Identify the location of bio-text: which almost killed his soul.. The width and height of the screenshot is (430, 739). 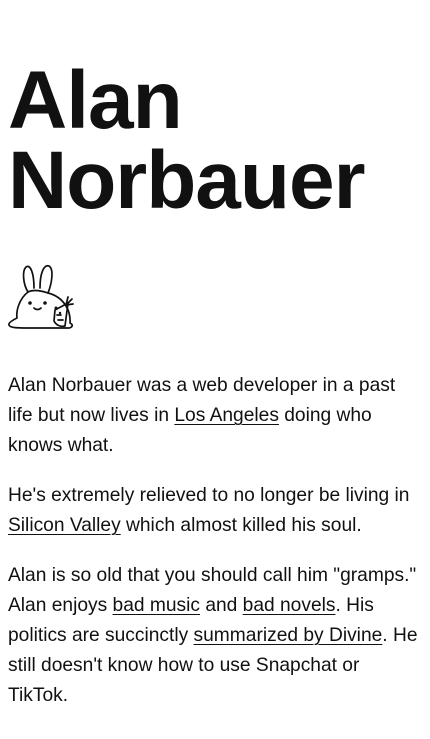
(241, 525).